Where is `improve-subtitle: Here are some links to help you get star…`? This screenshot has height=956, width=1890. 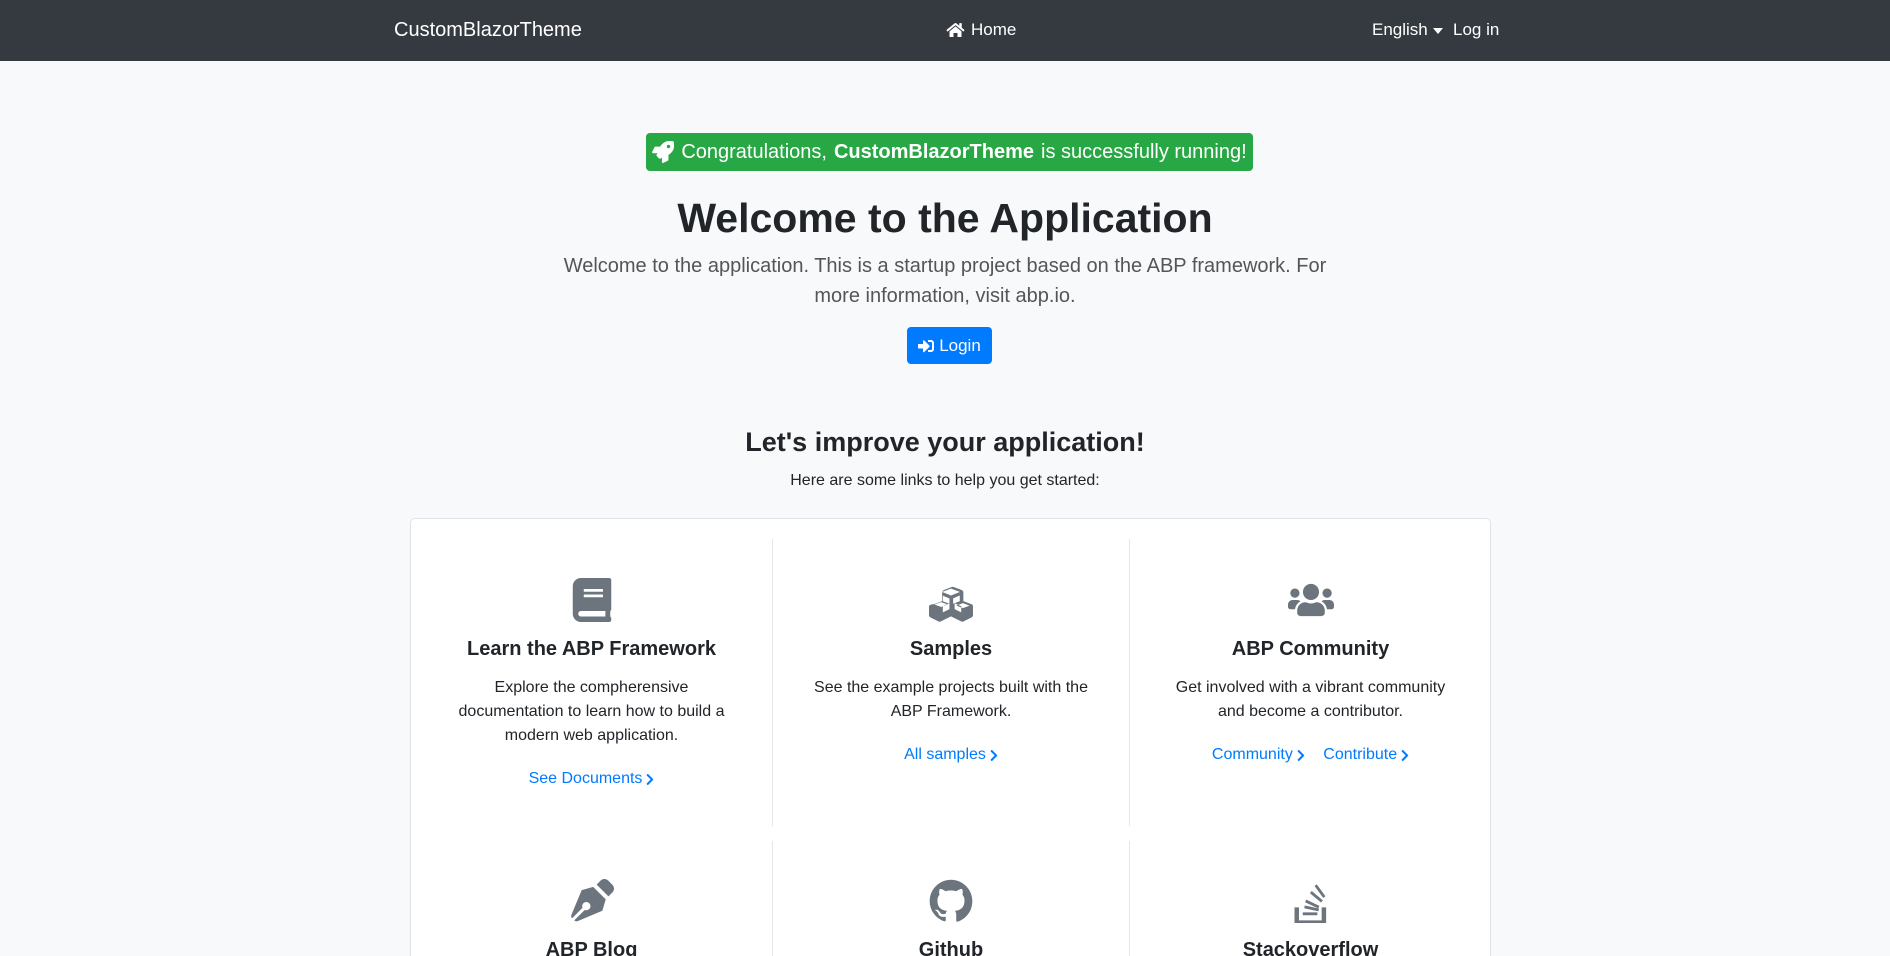
improve-subtitle: Here are some links to help you get star… is located at coordinates (945, 480).